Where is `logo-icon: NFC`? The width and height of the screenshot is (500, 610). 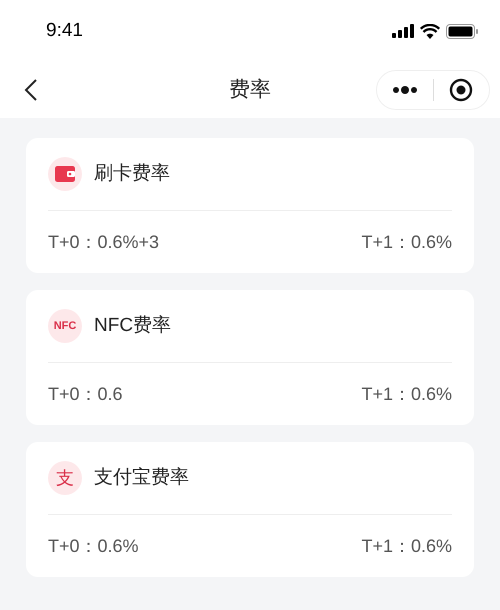 logo-icon: NFC is located at coordinates (65, 326).